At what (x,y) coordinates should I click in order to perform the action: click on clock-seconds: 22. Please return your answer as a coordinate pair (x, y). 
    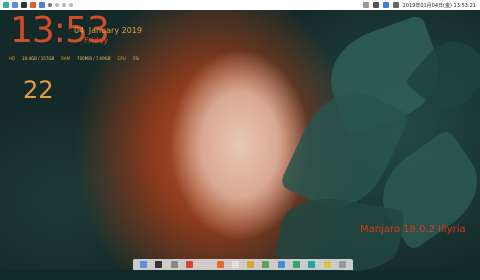
    Looking at the image, I should click on (38, 90).